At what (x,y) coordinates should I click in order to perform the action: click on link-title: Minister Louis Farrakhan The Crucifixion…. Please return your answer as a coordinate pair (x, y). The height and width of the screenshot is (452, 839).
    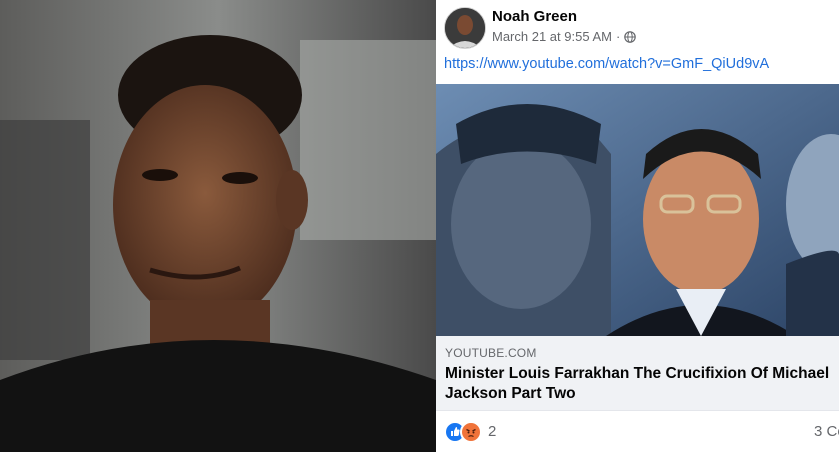
    Looking at the image, I should click on (642, 384).